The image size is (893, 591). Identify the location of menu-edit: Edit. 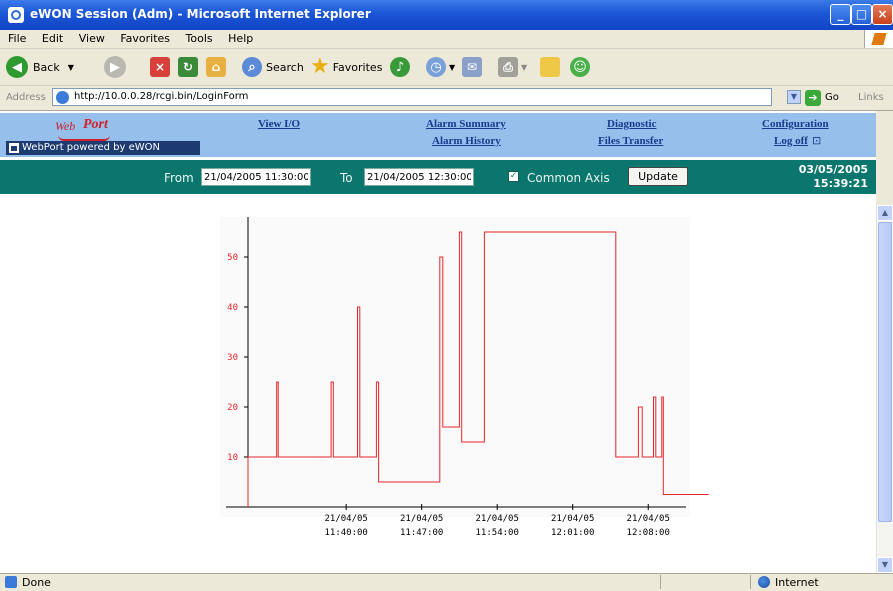
(52, 39).